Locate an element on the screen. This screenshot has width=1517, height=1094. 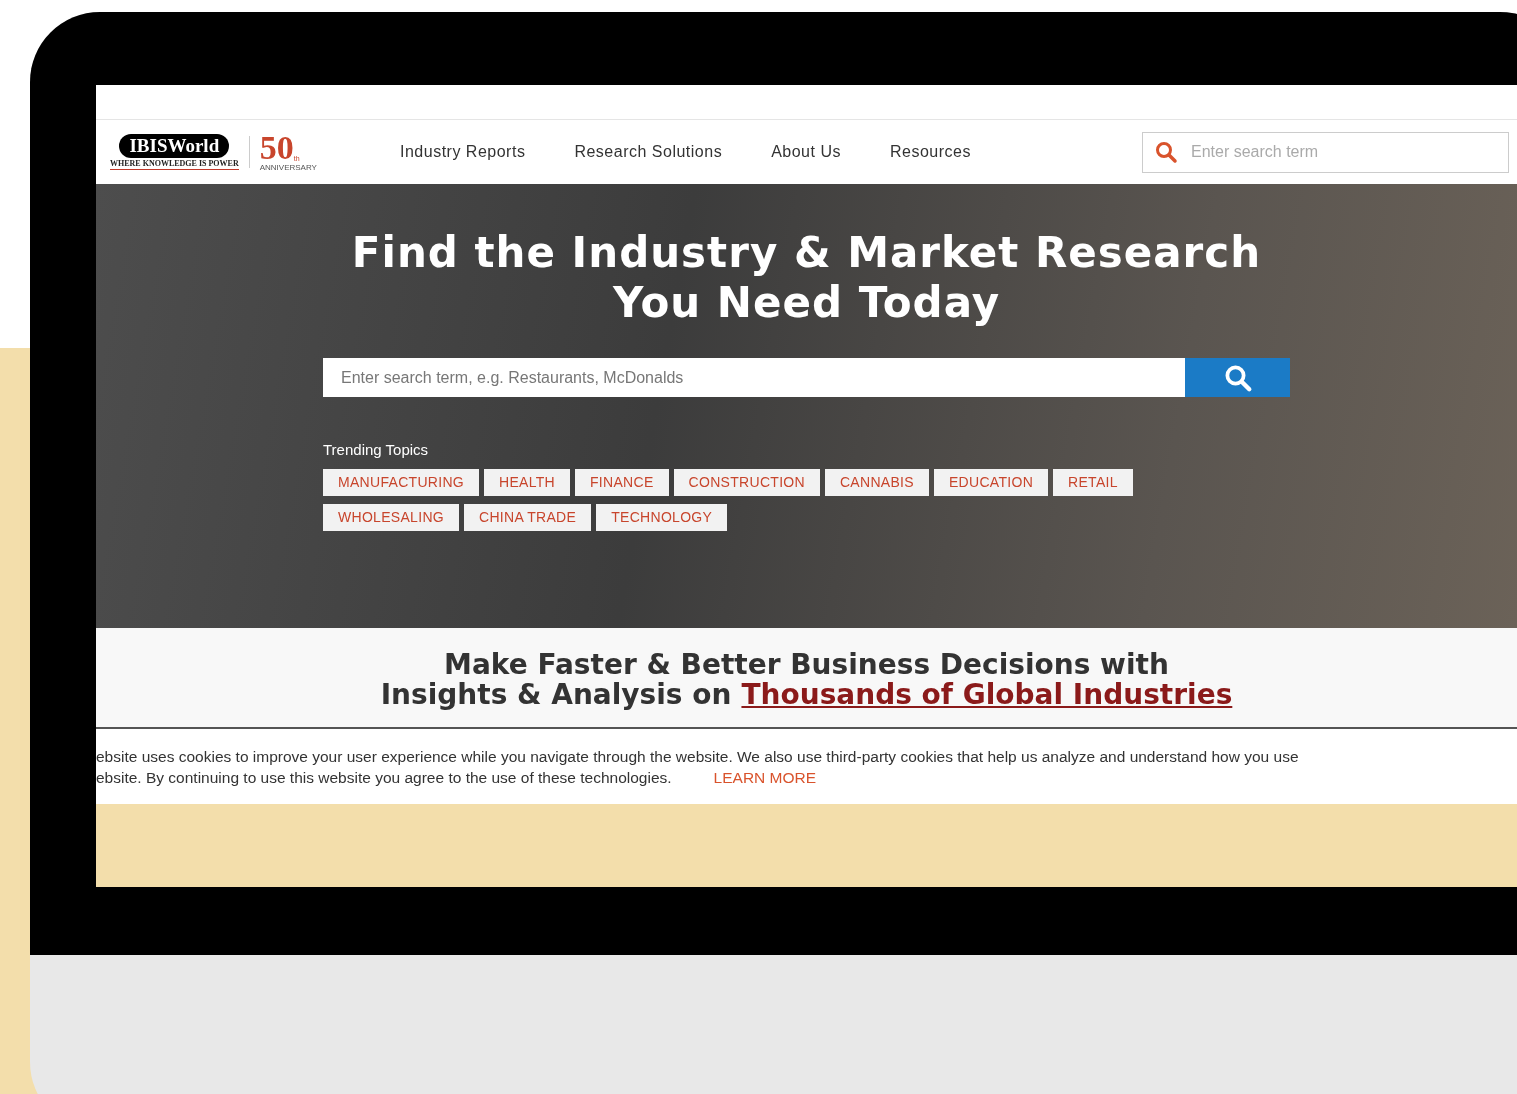
topic-tag: EDUCATION is located at coordinates (991, 482).